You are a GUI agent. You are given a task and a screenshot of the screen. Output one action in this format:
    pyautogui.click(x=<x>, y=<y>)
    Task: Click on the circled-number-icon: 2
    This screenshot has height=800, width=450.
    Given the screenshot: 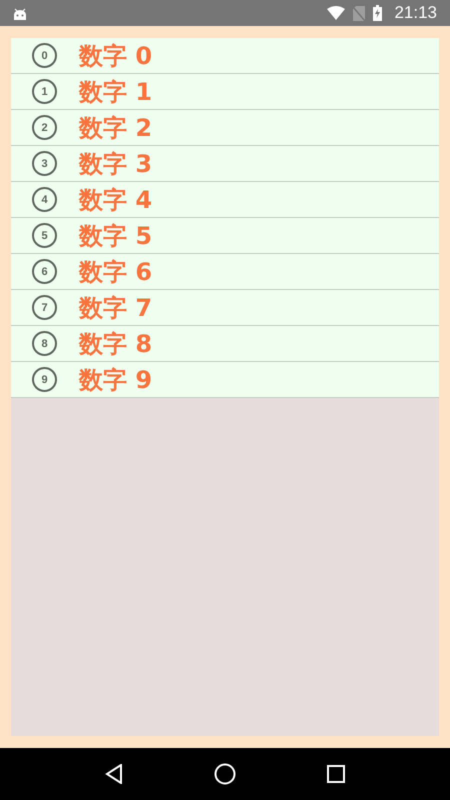 What is the action you would take?
    pyautogui.click(x=44, y=127)
    